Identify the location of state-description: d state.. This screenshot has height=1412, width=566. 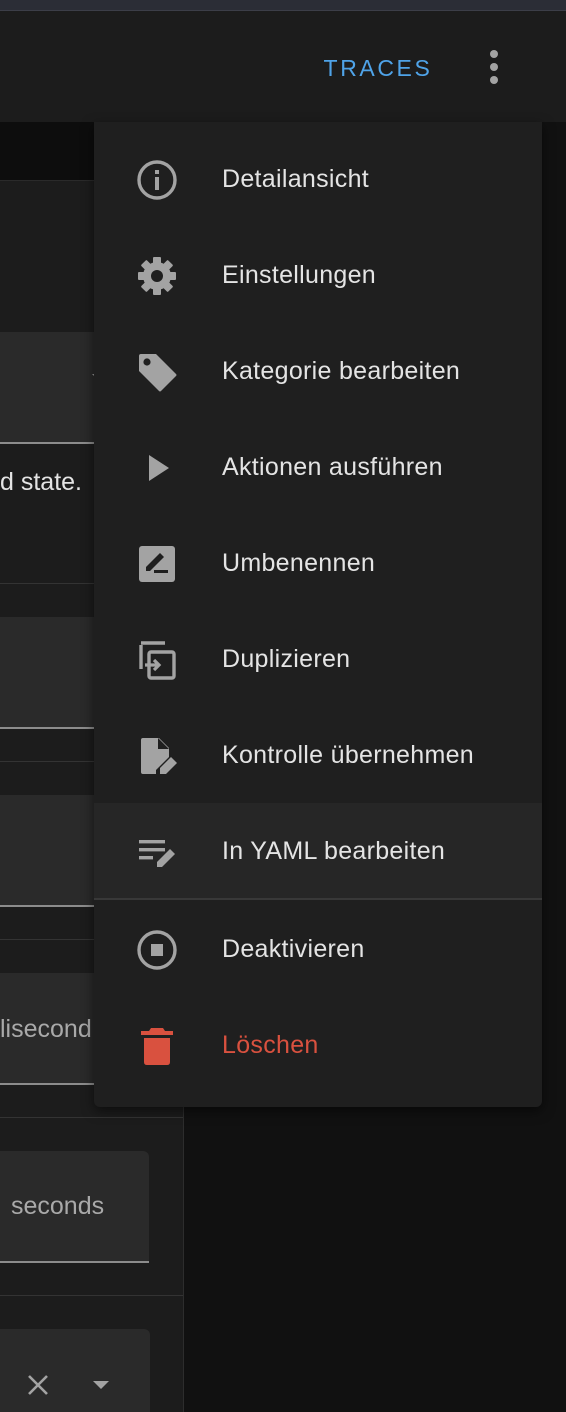
(41, 482).